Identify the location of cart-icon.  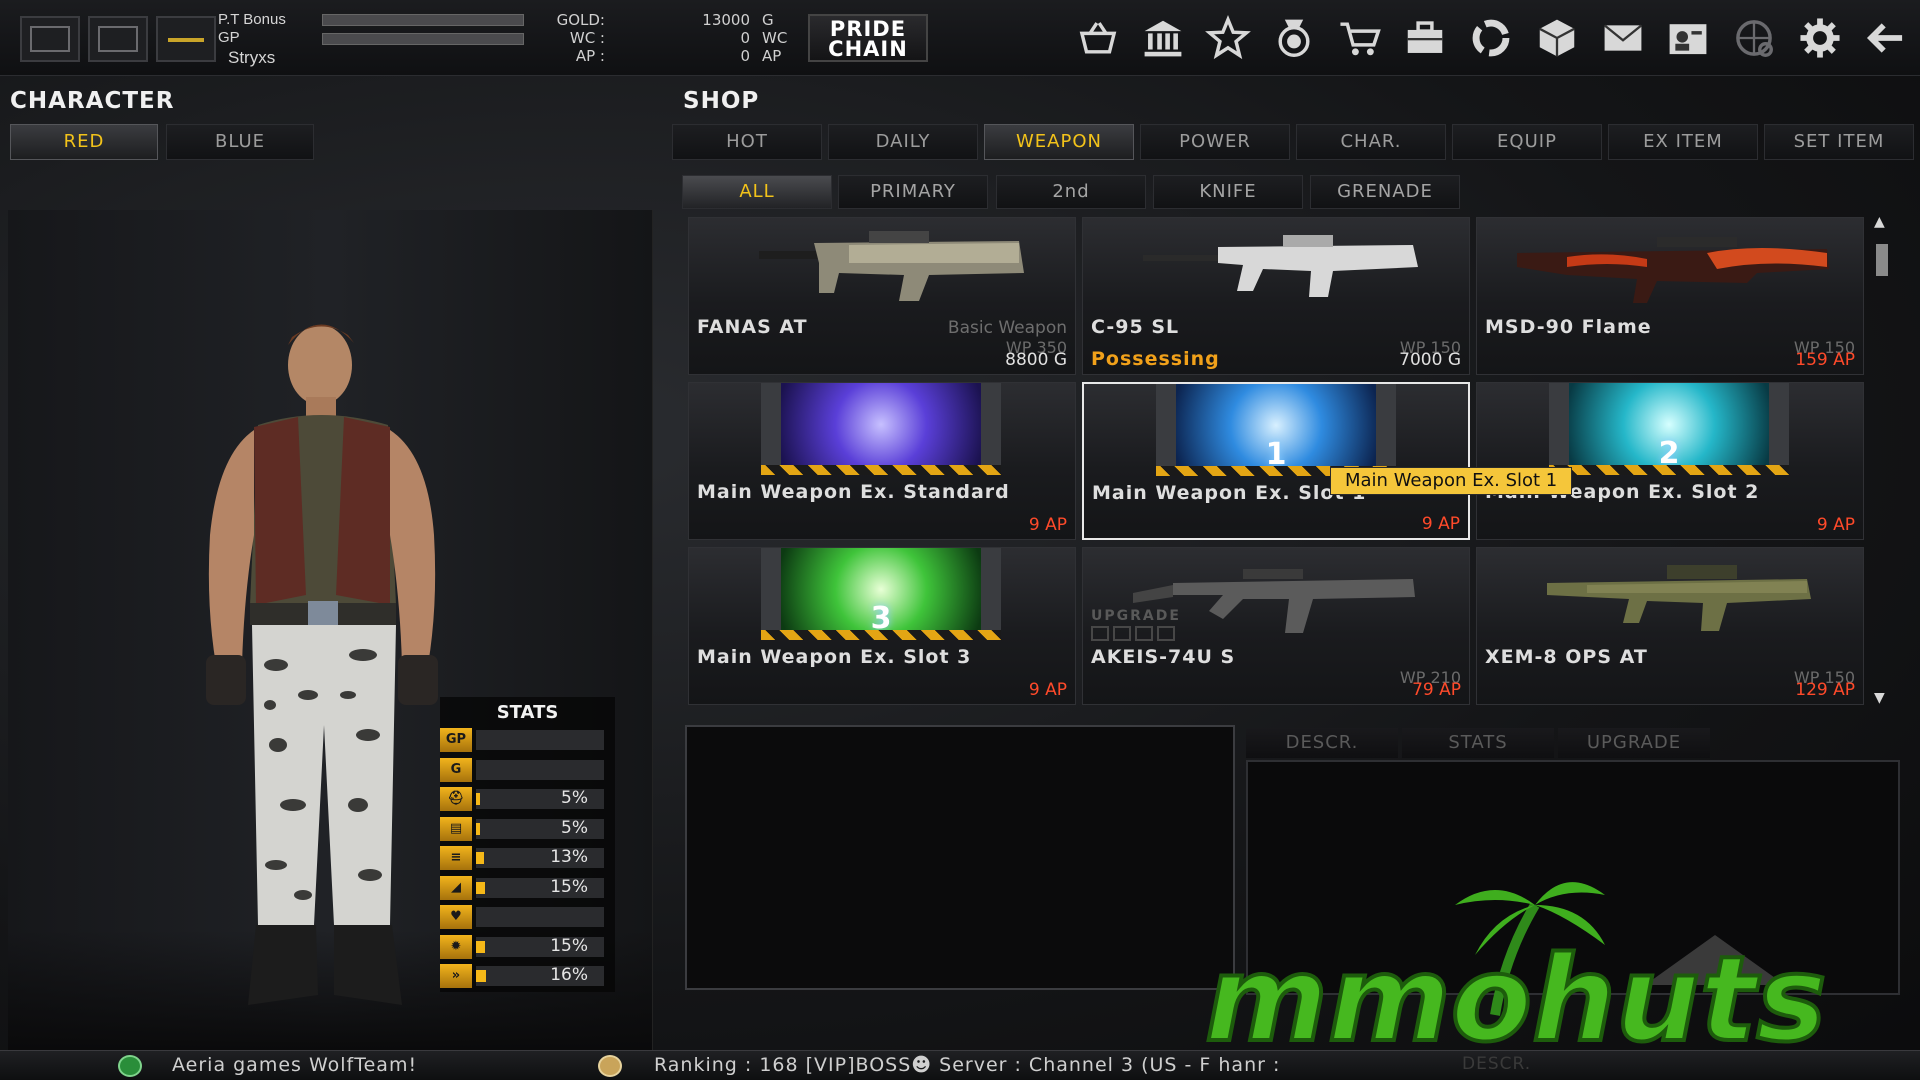
(1360, 38).